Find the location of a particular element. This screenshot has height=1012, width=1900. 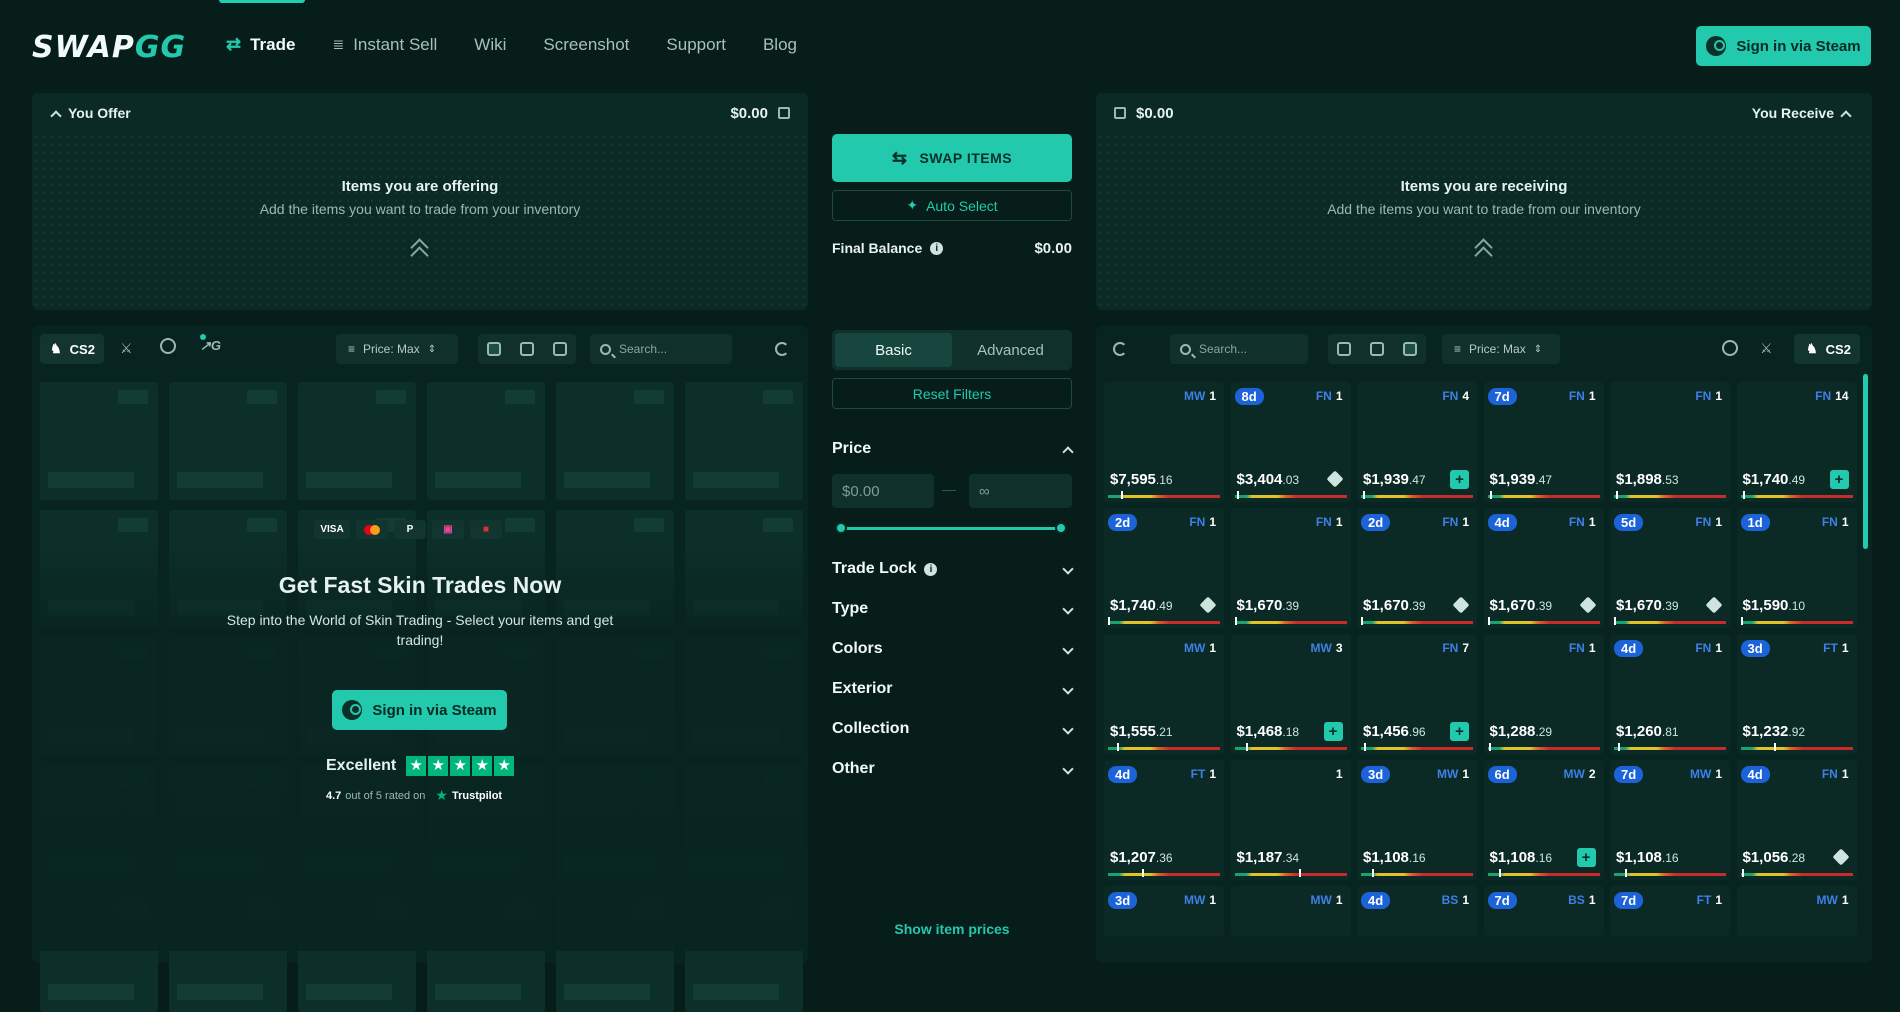

filter-collection: Collection is located at coordinates (953, 729).